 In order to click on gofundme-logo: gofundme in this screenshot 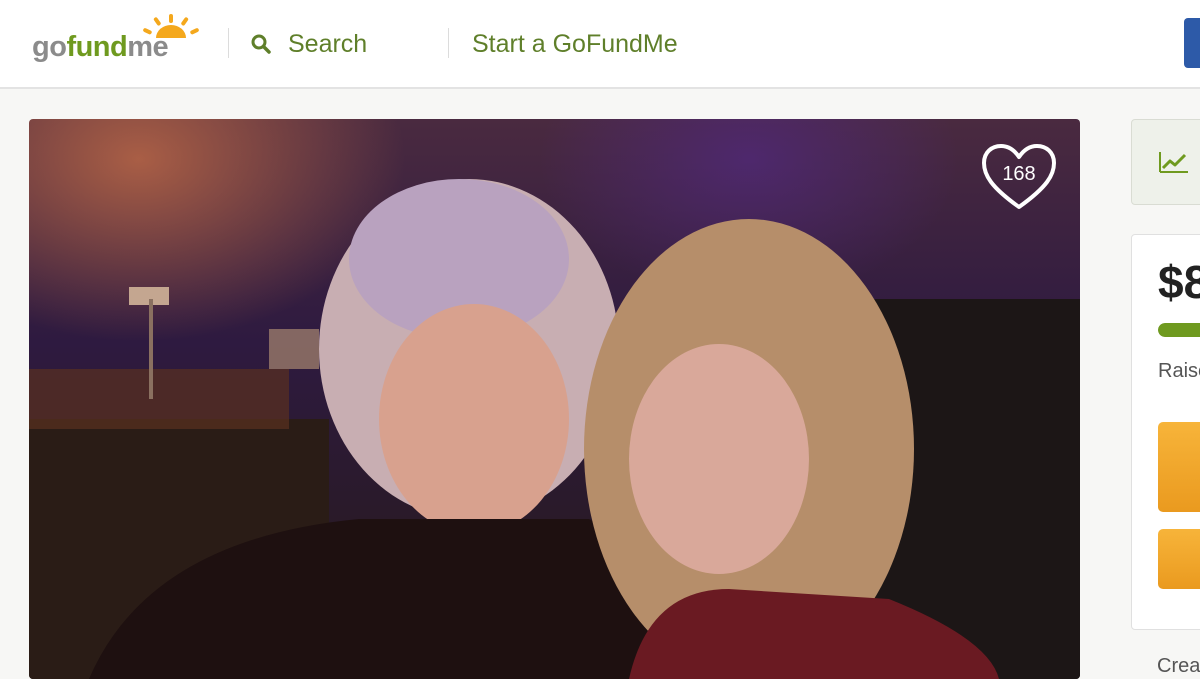, I will do `click(117, 42)`.